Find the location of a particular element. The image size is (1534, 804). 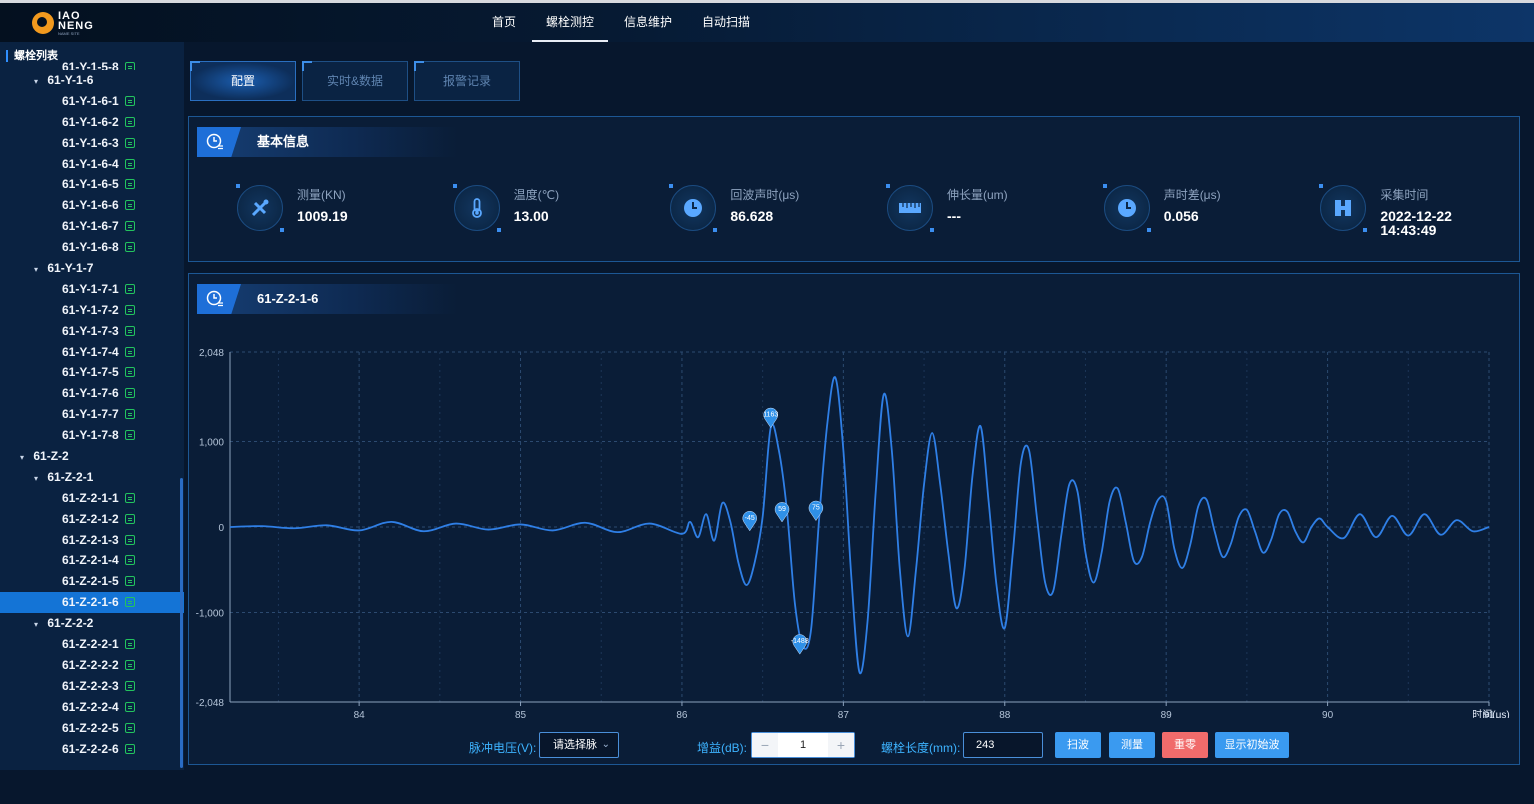

info-label: 采集时间 is located at coordinates (1404, 195).